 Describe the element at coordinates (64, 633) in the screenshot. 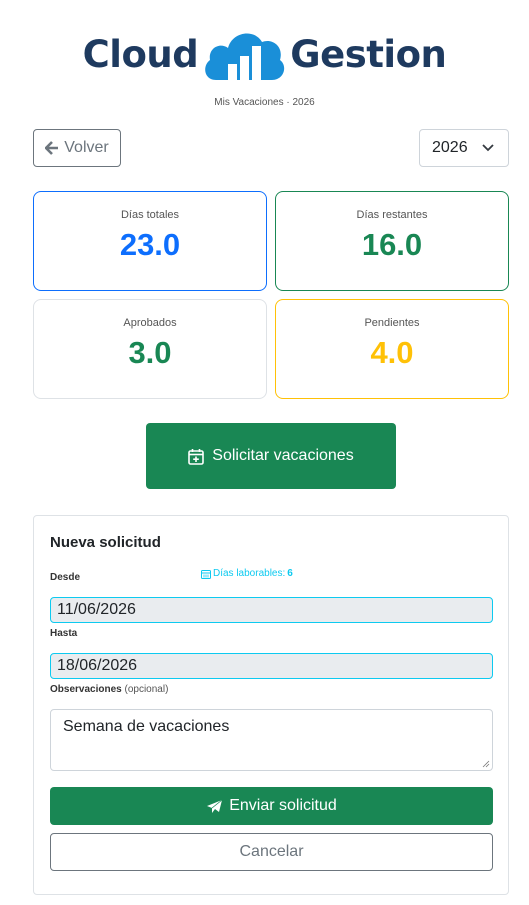

I see `to-label: Hasta` at that location.